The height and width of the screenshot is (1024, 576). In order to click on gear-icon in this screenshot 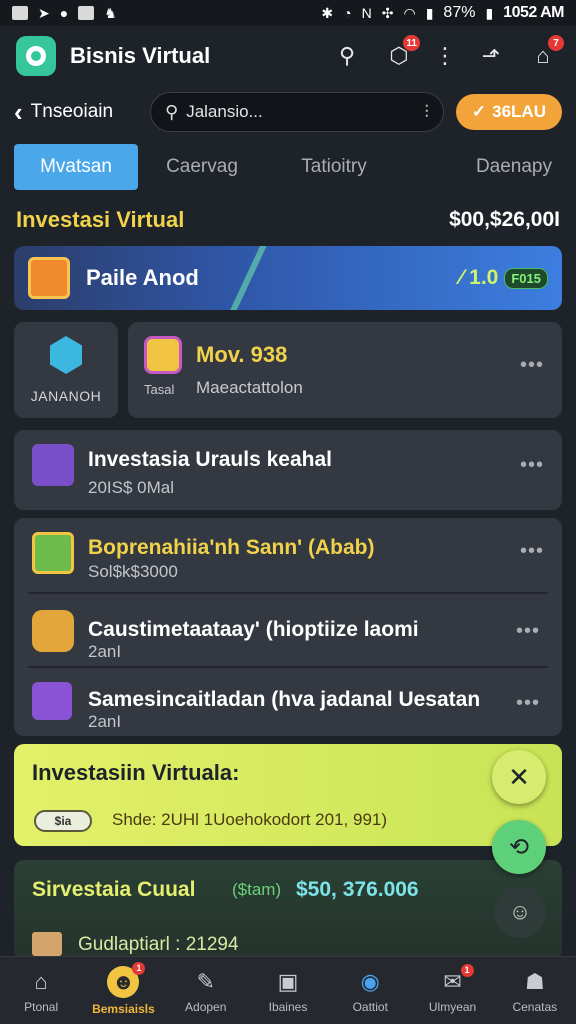, I will do `click(36, 56)`.